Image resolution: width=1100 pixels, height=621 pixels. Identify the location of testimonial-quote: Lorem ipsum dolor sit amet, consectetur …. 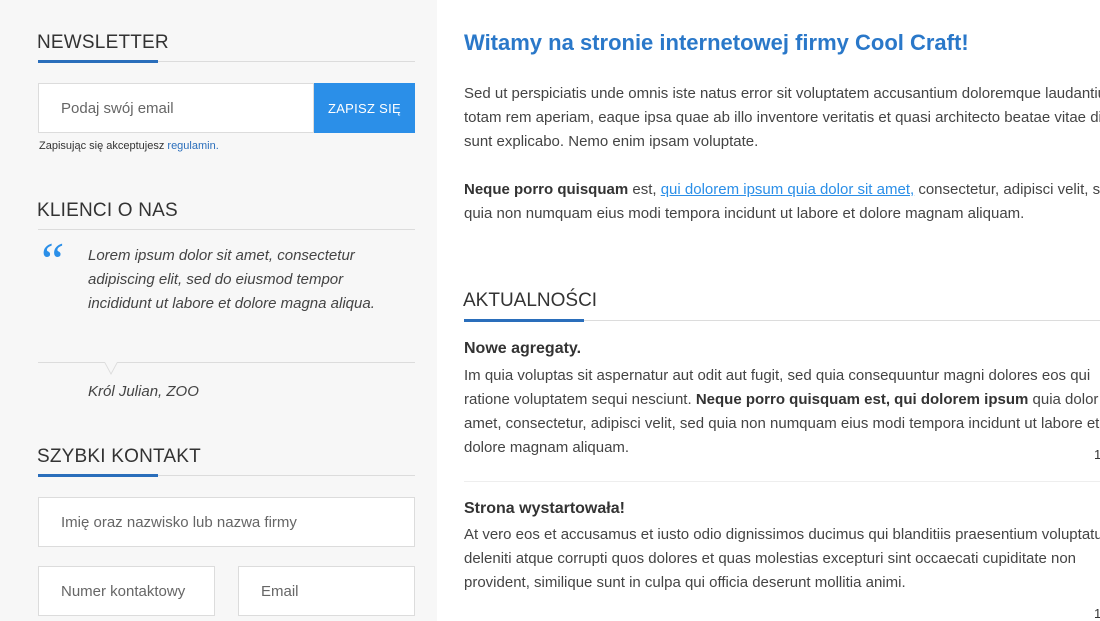
(231, 279).